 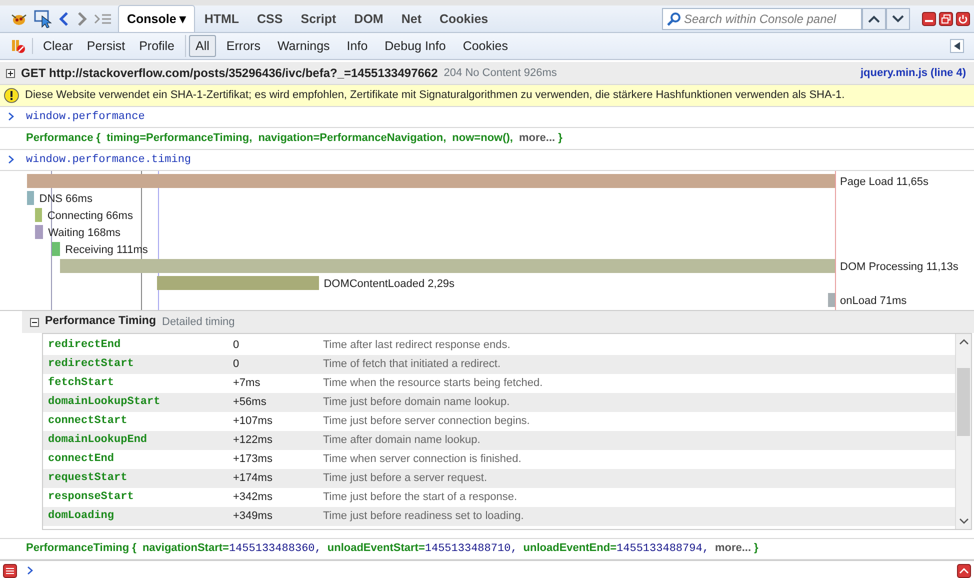 What do you see at coordinates (64, 18) in the screenshot?
I see `back-icon` at bounding box center [64, 18].